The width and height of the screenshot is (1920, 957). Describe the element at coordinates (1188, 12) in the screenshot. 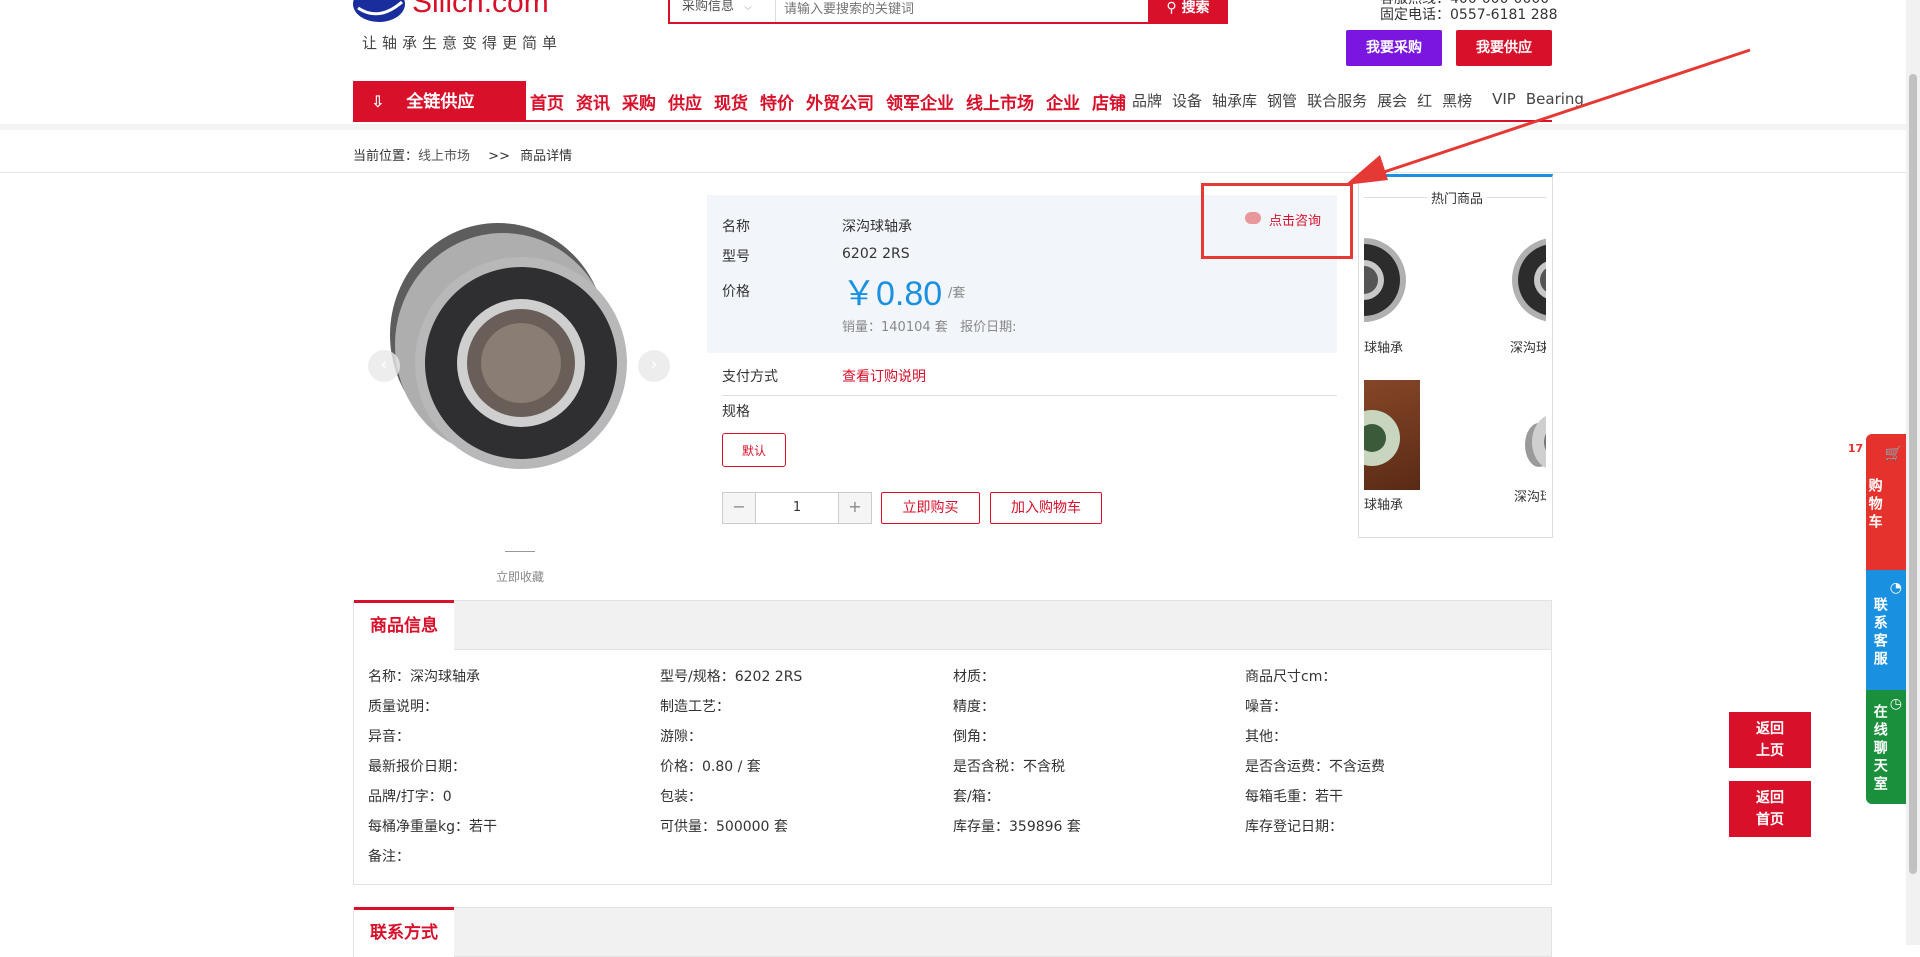

I see `search-button: ⚲ 搜索` at that location.